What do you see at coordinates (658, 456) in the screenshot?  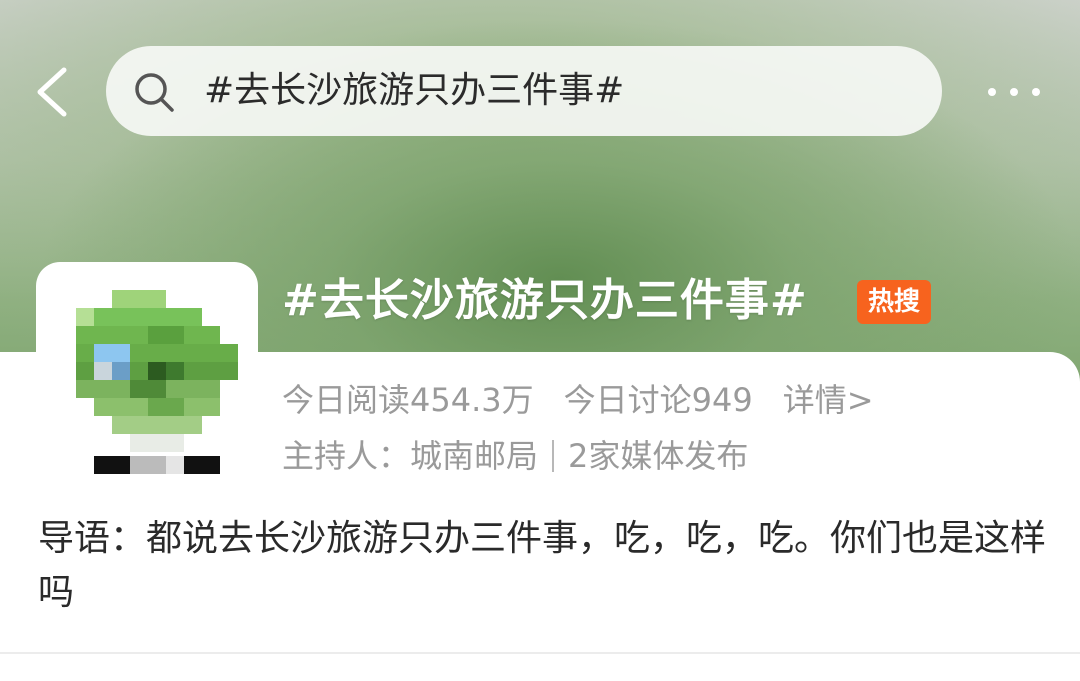 I see `media-count: 2家媒体发布` at bounding box center [658, 456].